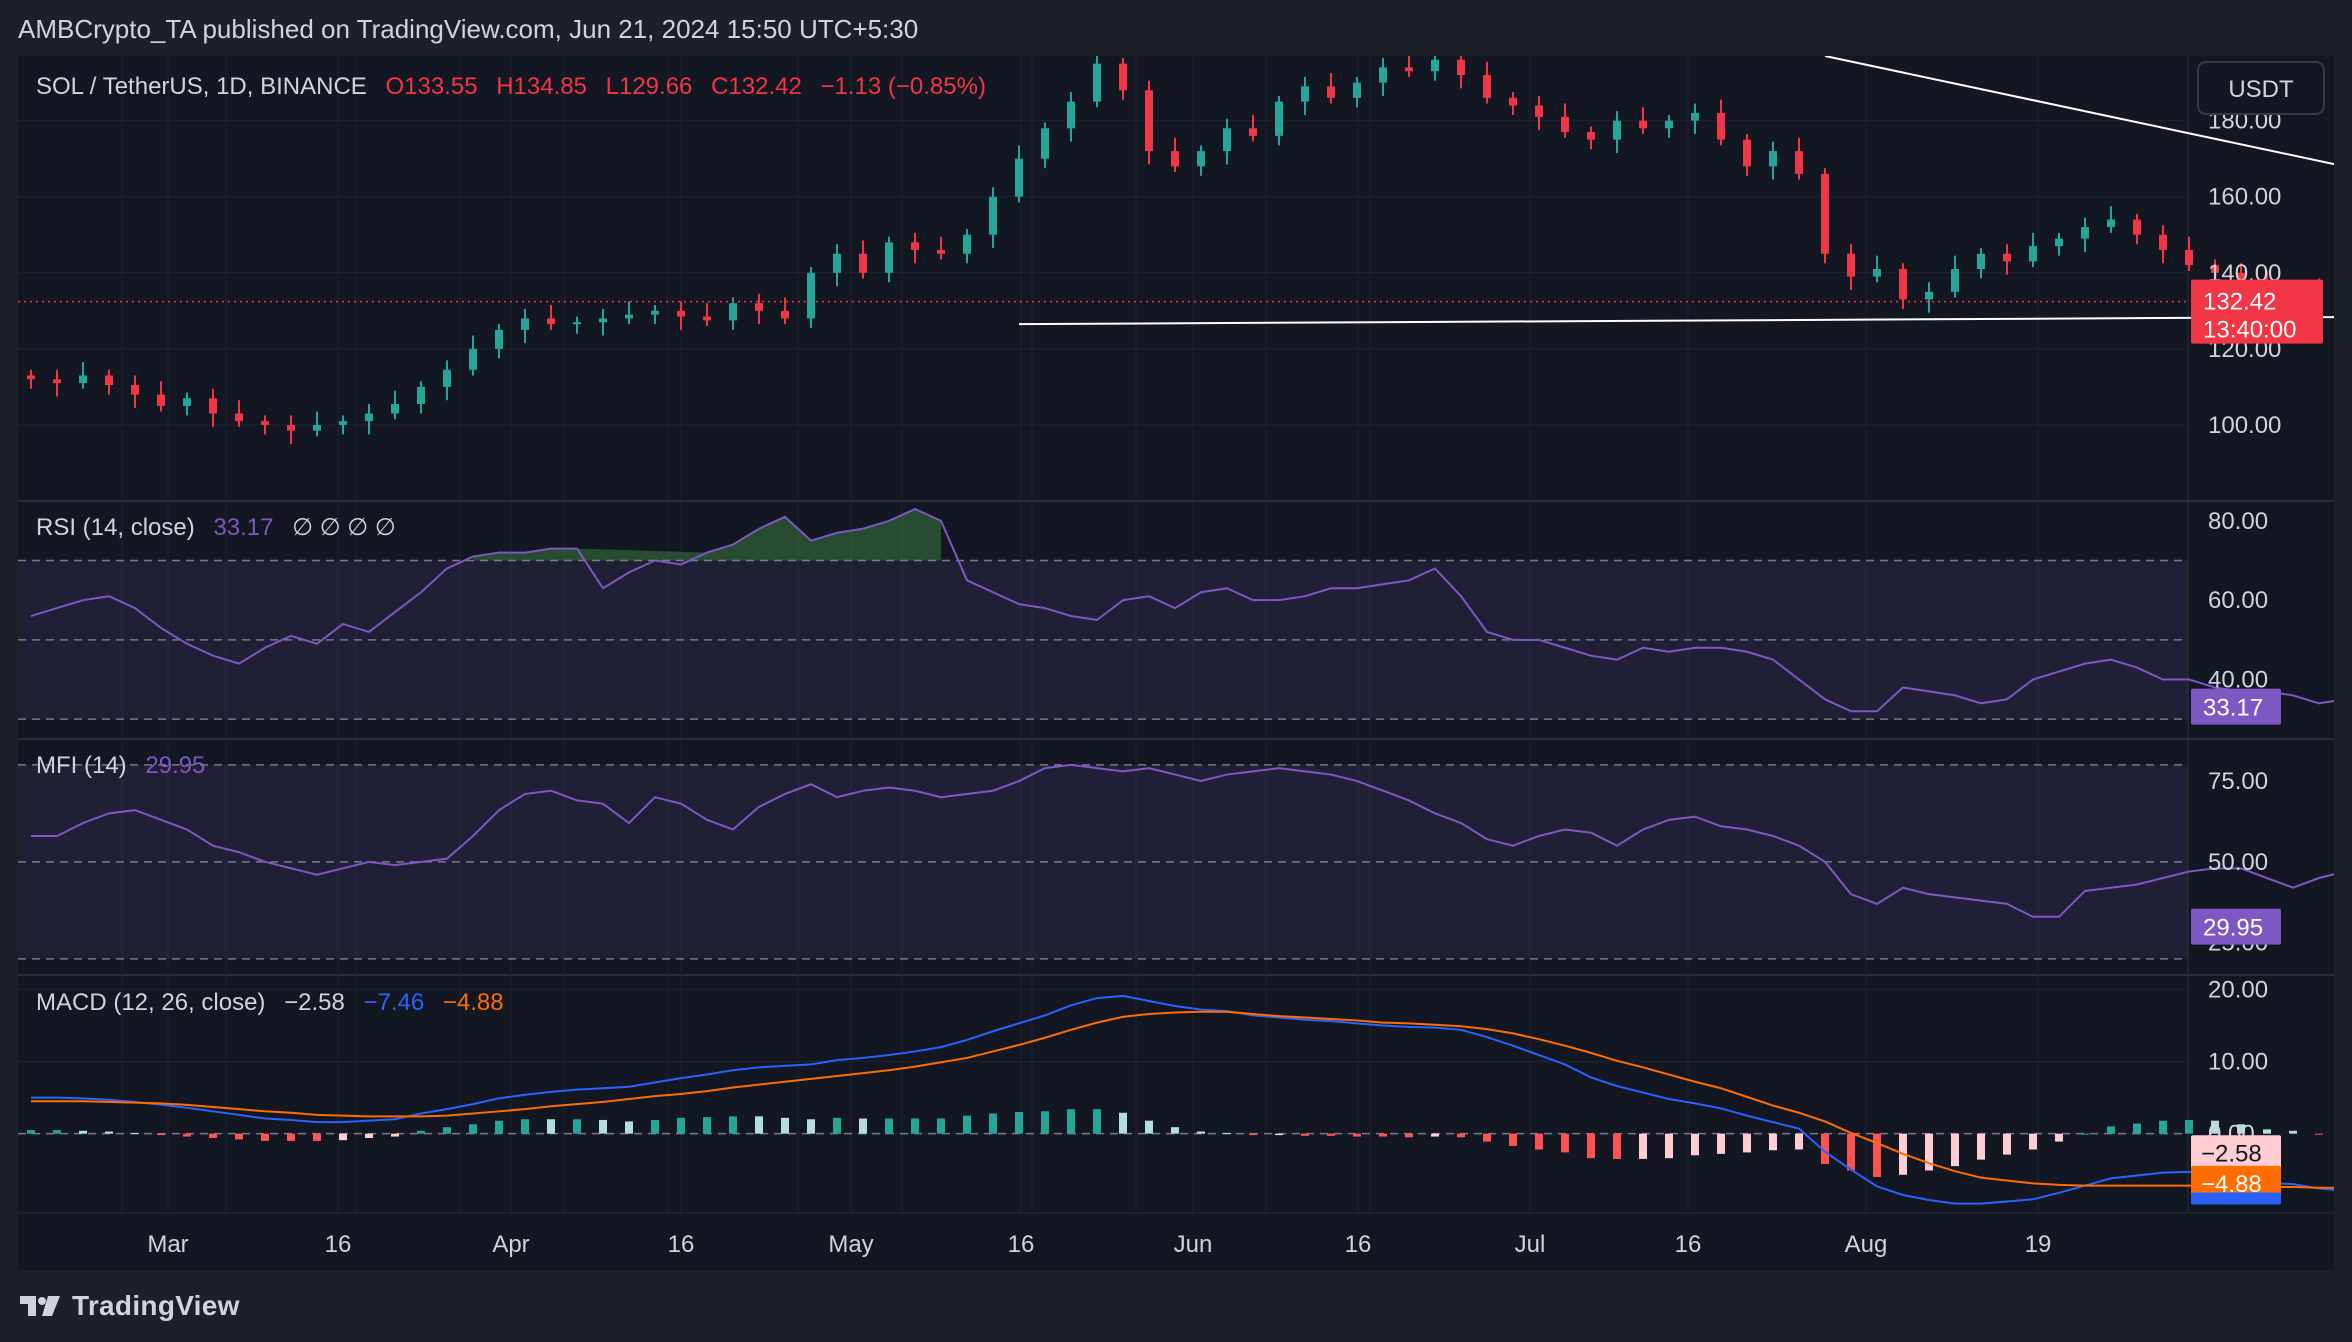 This screenshot has width=2352, height=1342. Describe the element at coordinates (2233, 708) in the screenshot. I see `indicator-badge-text: 33.17` at that location.